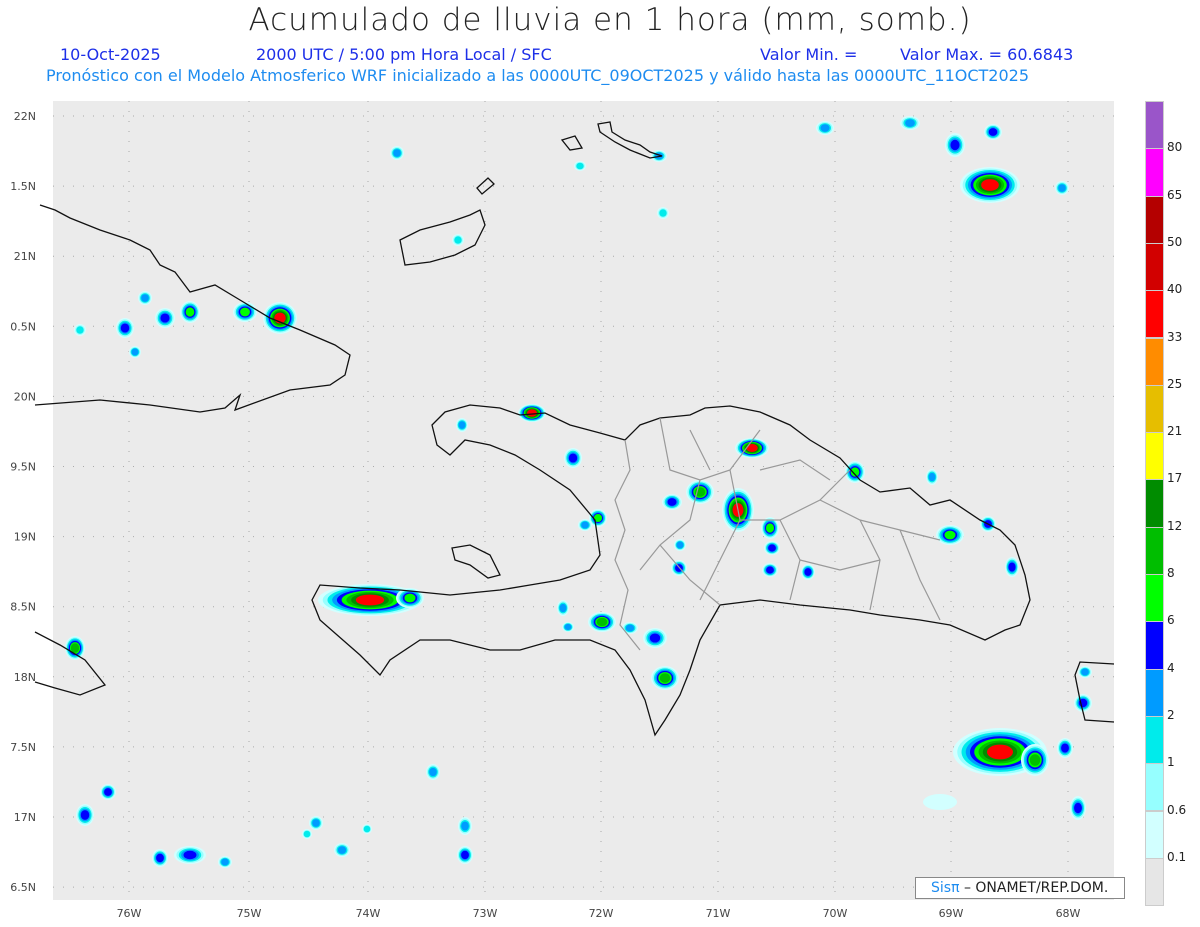  Describe the element at coordinates (1175, 525) in the screenshot. I see `colorbar-label: 12` at that location.